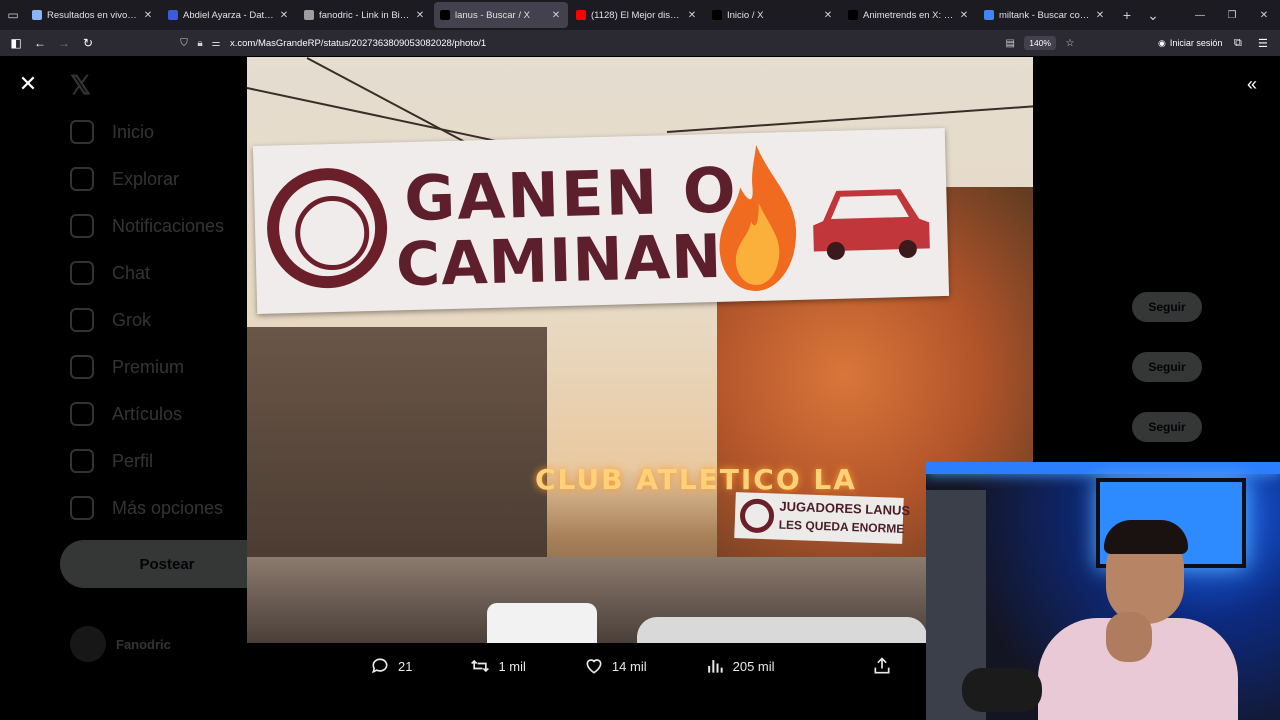  I want to click on sidebar-toggle-icon: ◧, so click(16, 43).